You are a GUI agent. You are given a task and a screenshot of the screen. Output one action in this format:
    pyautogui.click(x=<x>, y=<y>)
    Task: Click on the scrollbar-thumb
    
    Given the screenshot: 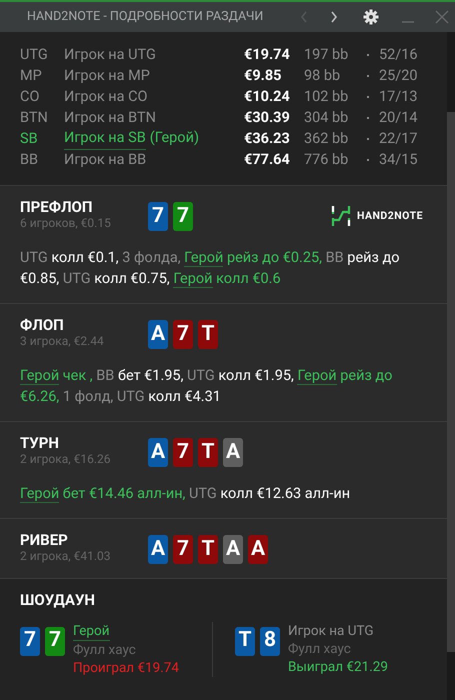 What is the action you would take?
    pyautogui.click(x=451, y=382)
    